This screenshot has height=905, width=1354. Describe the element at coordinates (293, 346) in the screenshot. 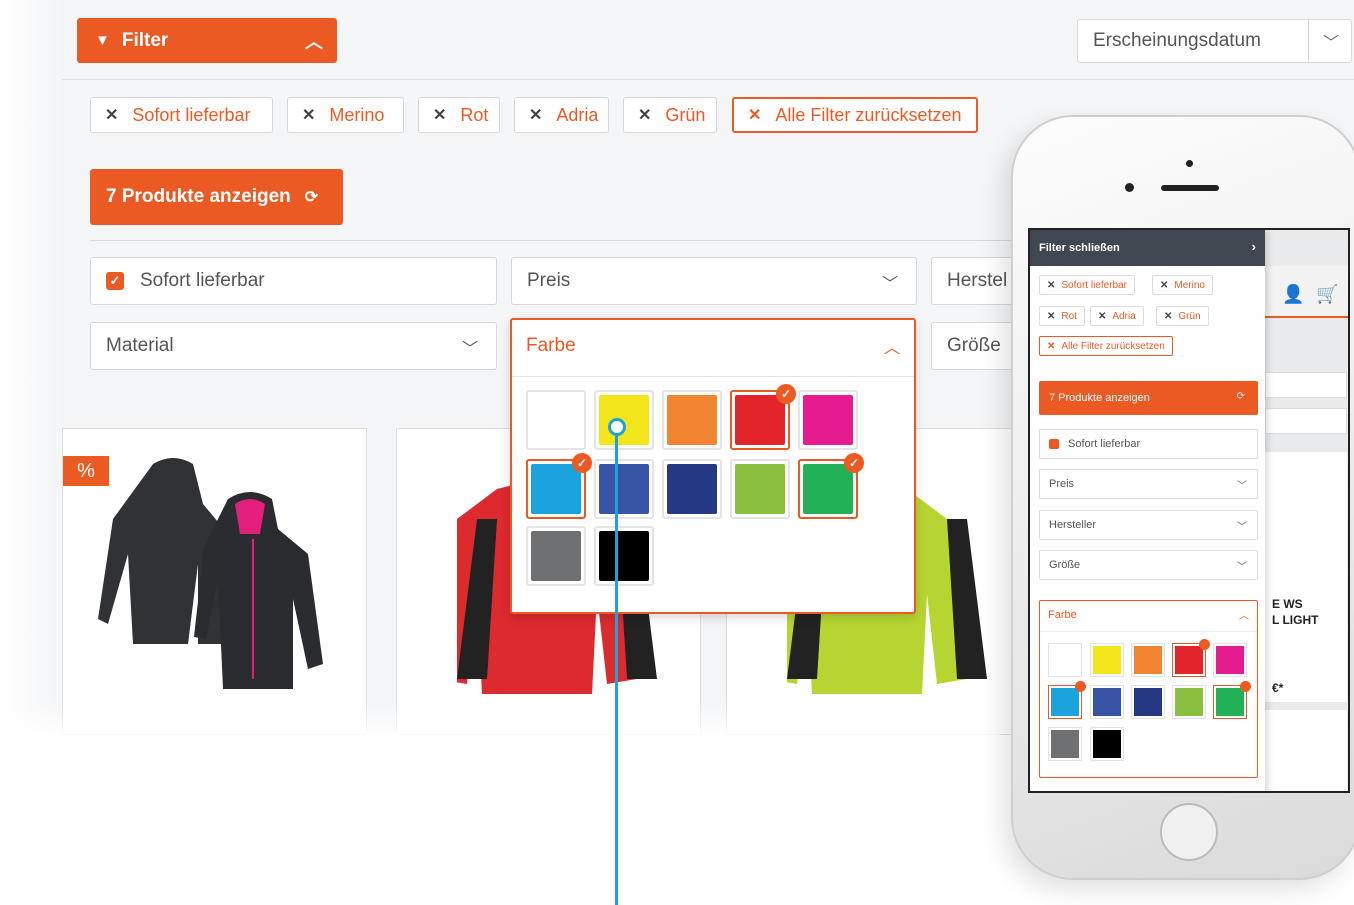

I see `facet-material: Material ﹀` at that location.